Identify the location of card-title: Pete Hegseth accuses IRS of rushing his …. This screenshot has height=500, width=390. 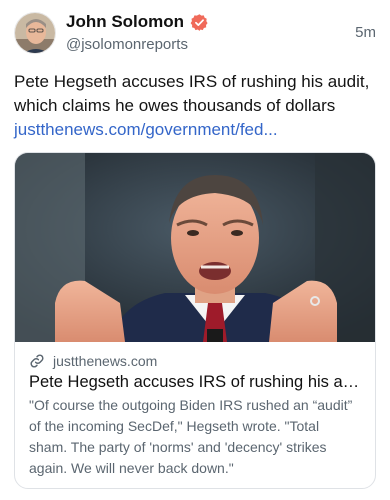
(195, 382).